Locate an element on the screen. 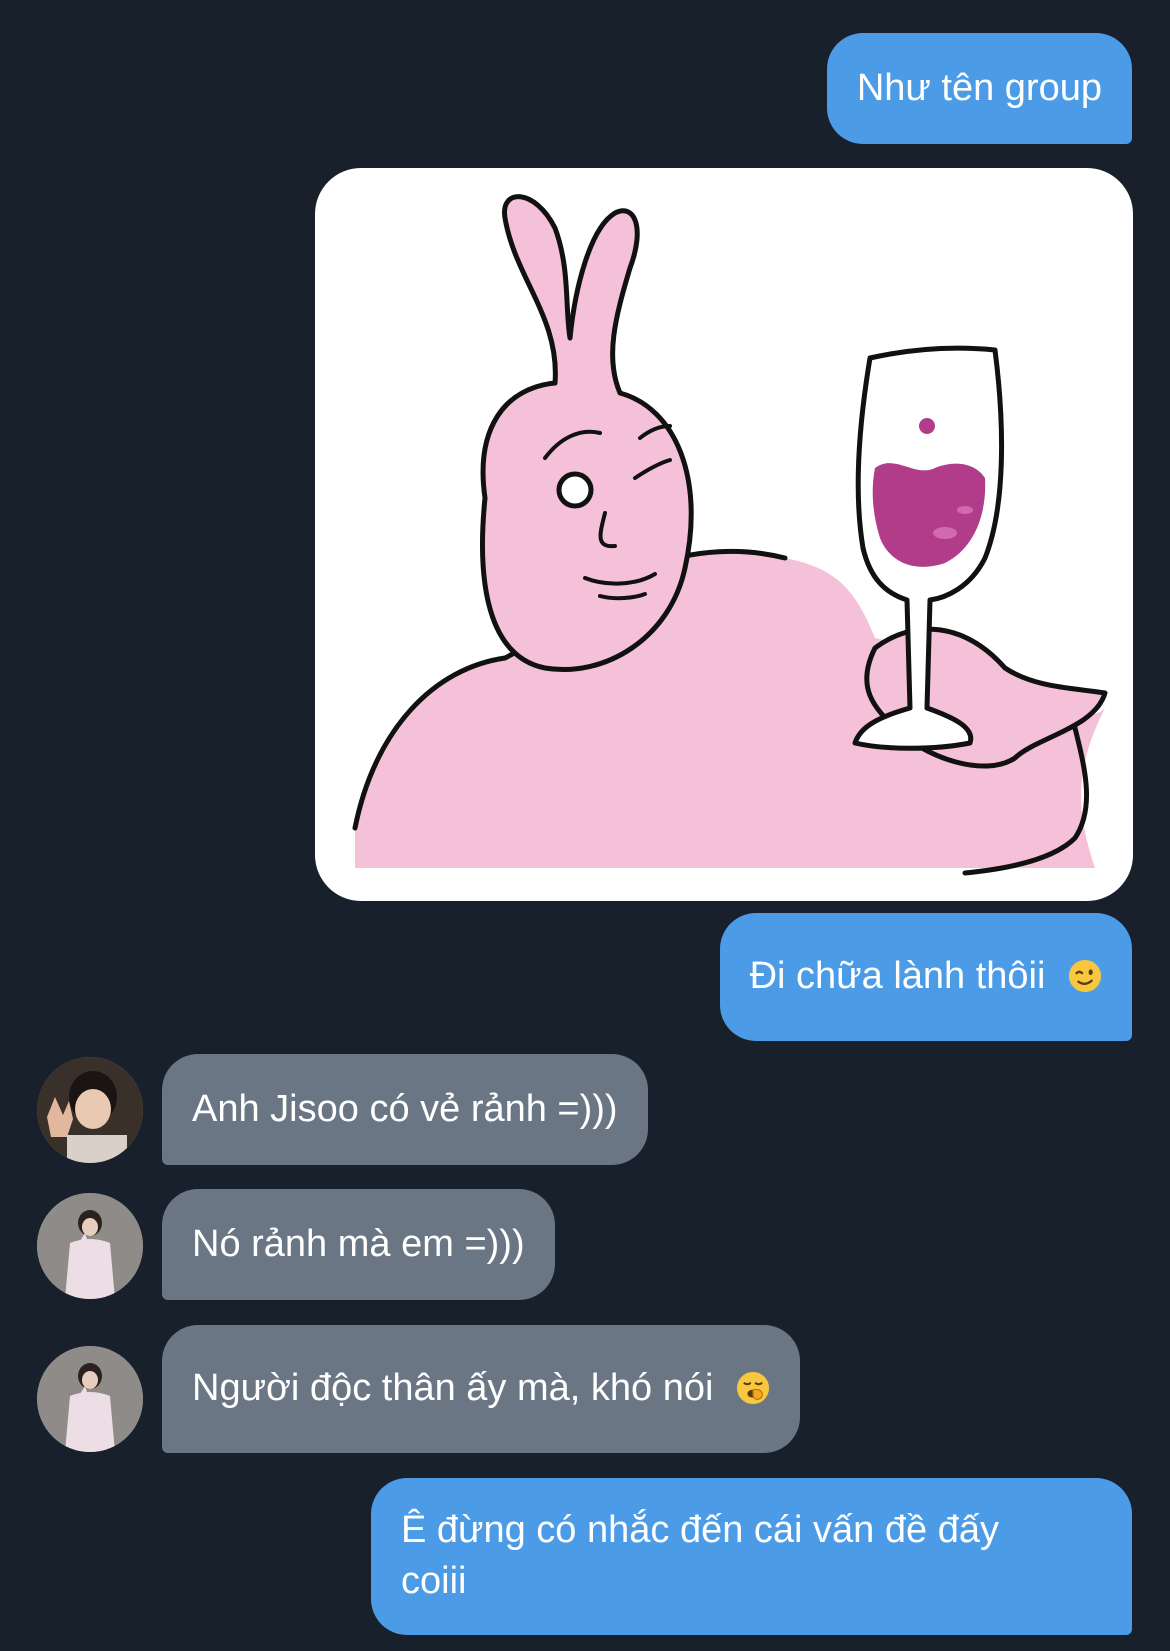 The height and width of the screenshot is (1651, 1170). message-text-line: Ê đừng có nhắc đến cái vấn đề đấy is located at coordinates (700, 1530).